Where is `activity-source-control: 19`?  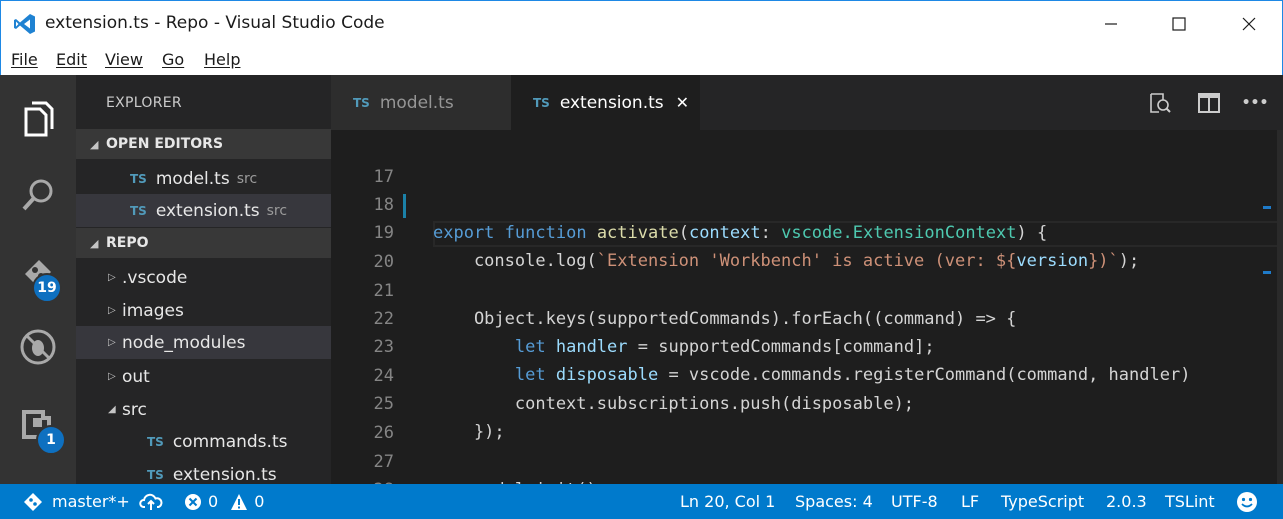 activity-source-control: 19 is located at coordinates (38, 271).